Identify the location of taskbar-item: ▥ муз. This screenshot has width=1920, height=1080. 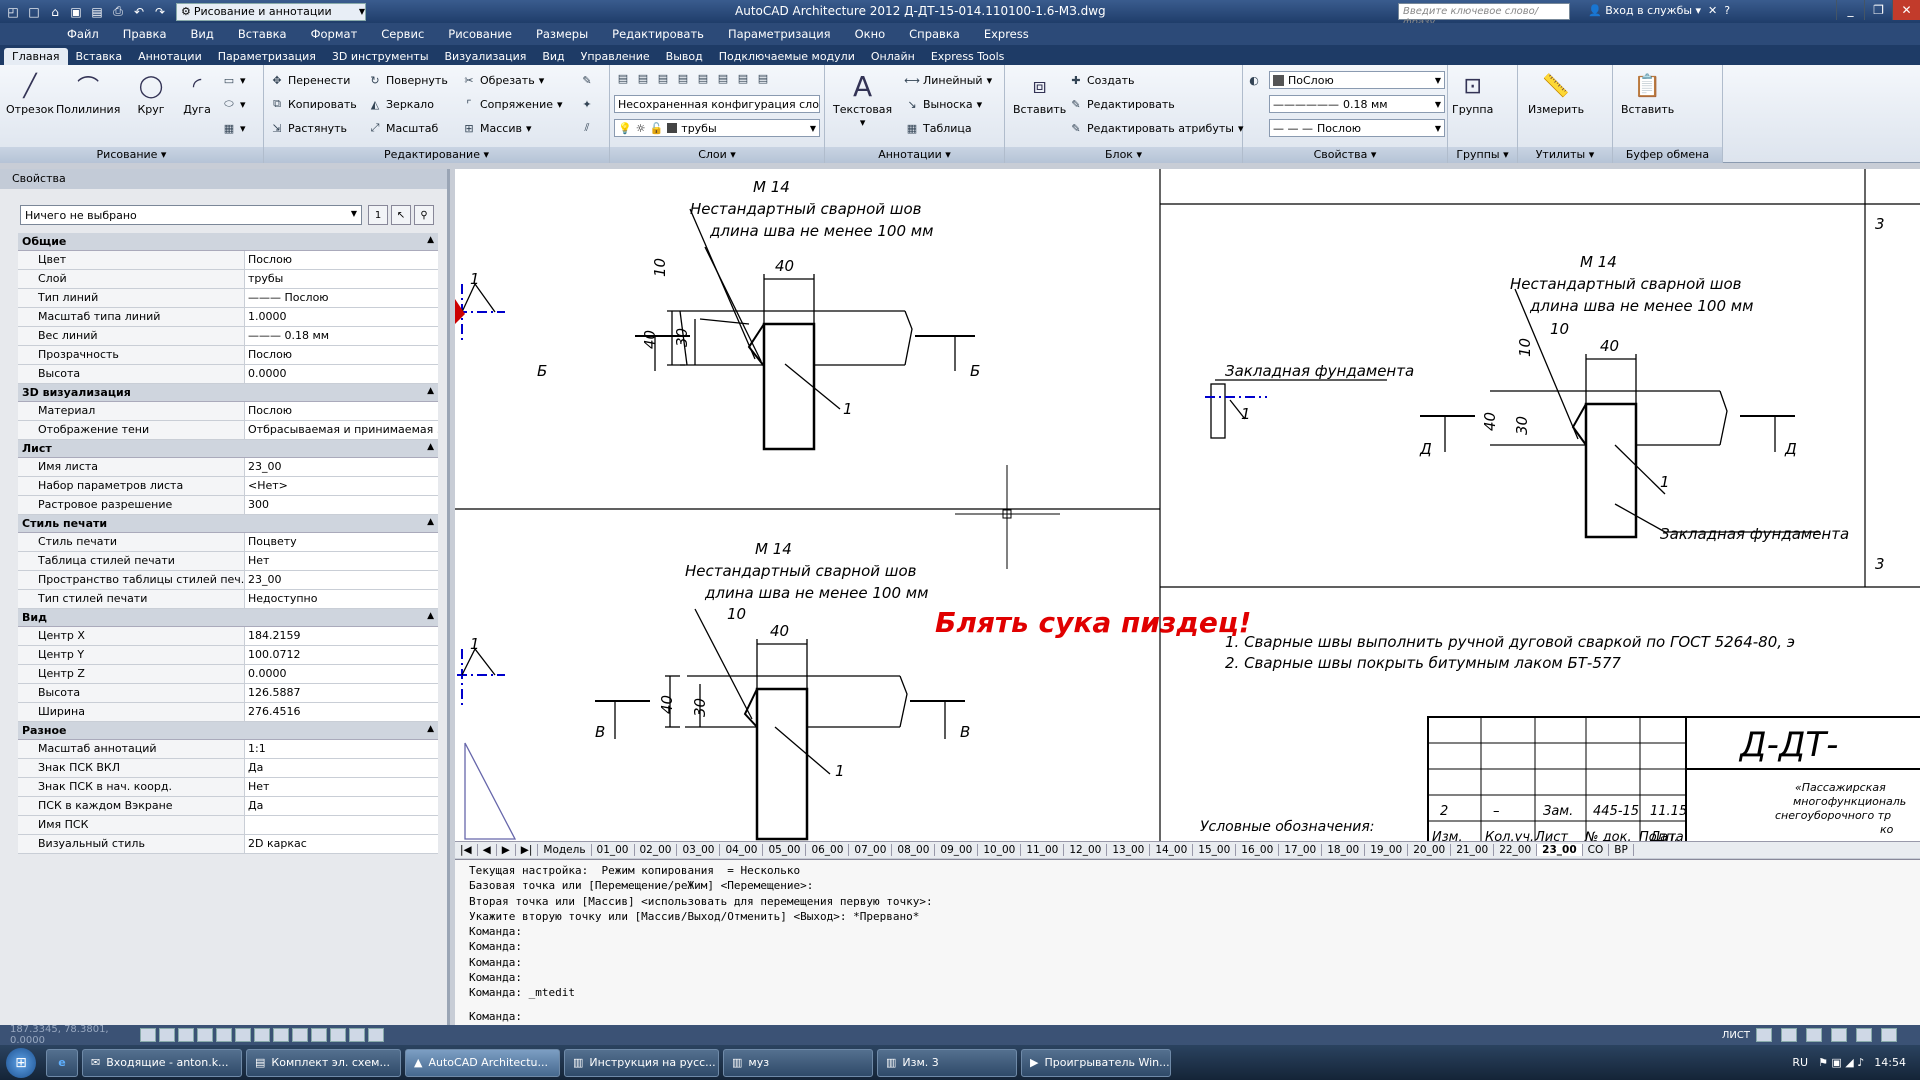
(798, 1062).